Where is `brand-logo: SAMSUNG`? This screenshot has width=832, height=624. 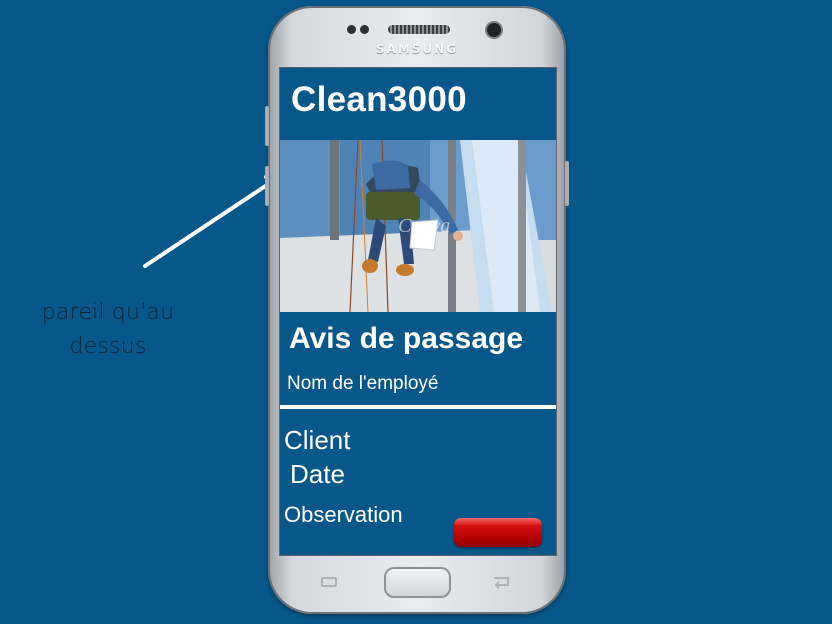
brand-logo: SAMSUNG is located at coordinates (417, 49).